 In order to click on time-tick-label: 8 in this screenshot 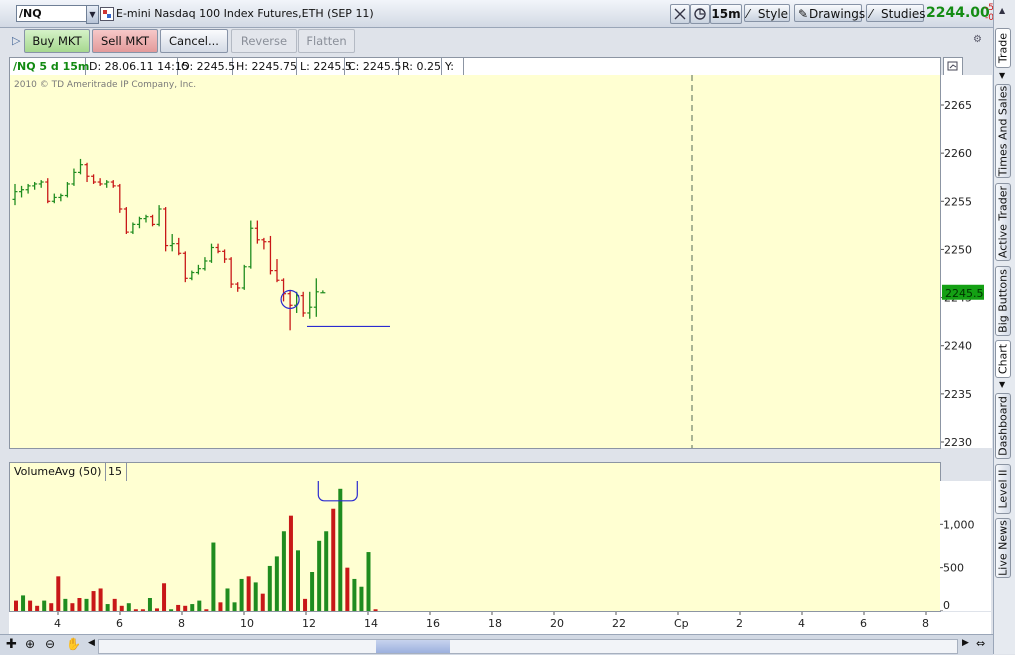, I will do `click(181, 623)`.